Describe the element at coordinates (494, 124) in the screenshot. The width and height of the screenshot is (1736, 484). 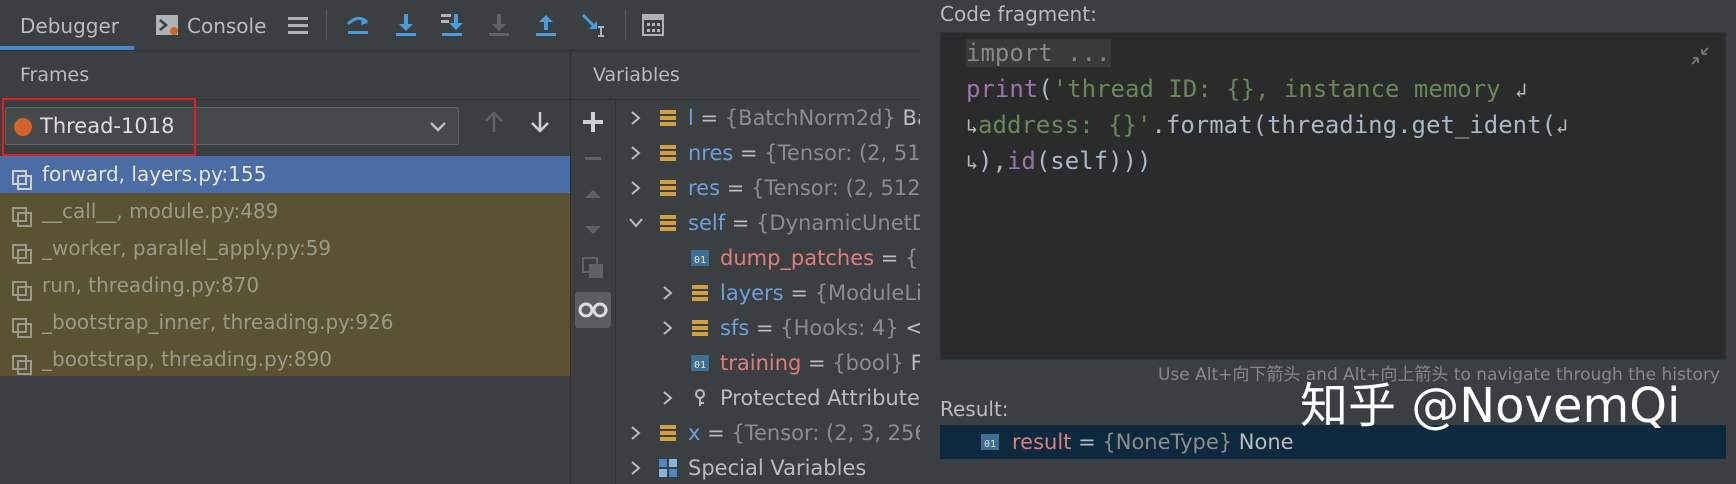
I see `previous-frame-arrow-icon` at that location.